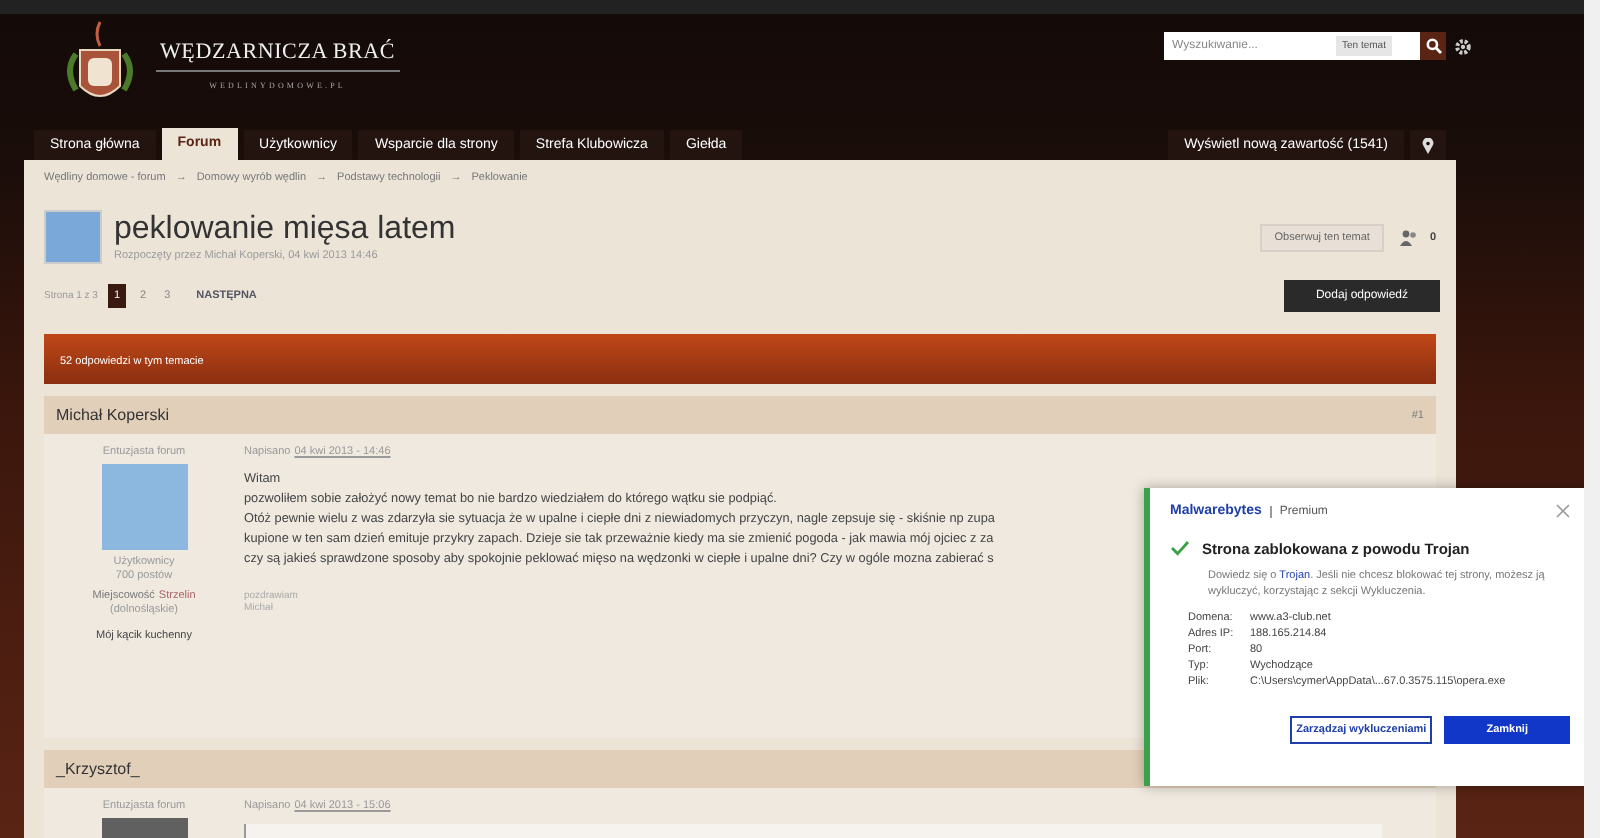 The height and width of the screenshot is (838, 1600). What do you see at coordinates (98, 769) in the screenshot?
I see `author-name: _Krzysztof_` at bounding box center [98, 769].